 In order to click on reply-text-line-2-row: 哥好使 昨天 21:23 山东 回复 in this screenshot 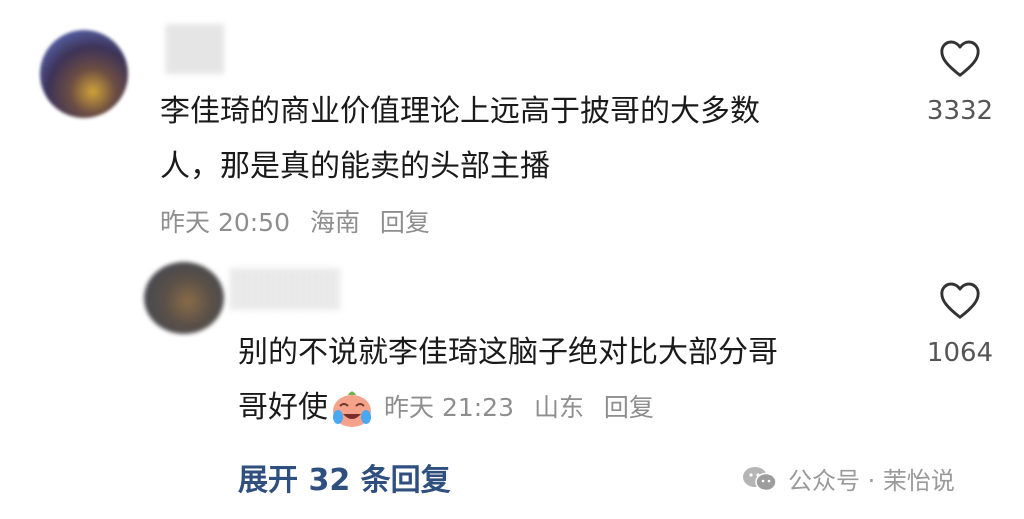, I will do `click(568, 407)`.